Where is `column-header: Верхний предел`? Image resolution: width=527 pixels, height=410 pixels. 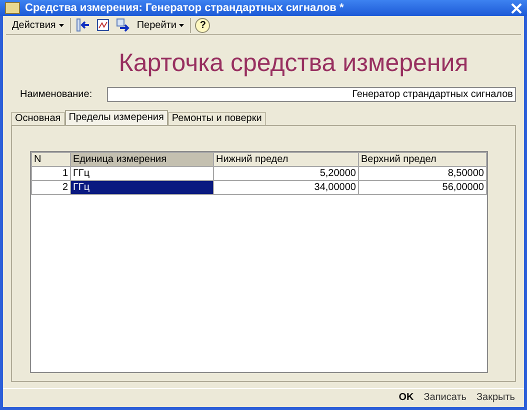
column-header: Верхний предел is located at coordinates (422, 159).